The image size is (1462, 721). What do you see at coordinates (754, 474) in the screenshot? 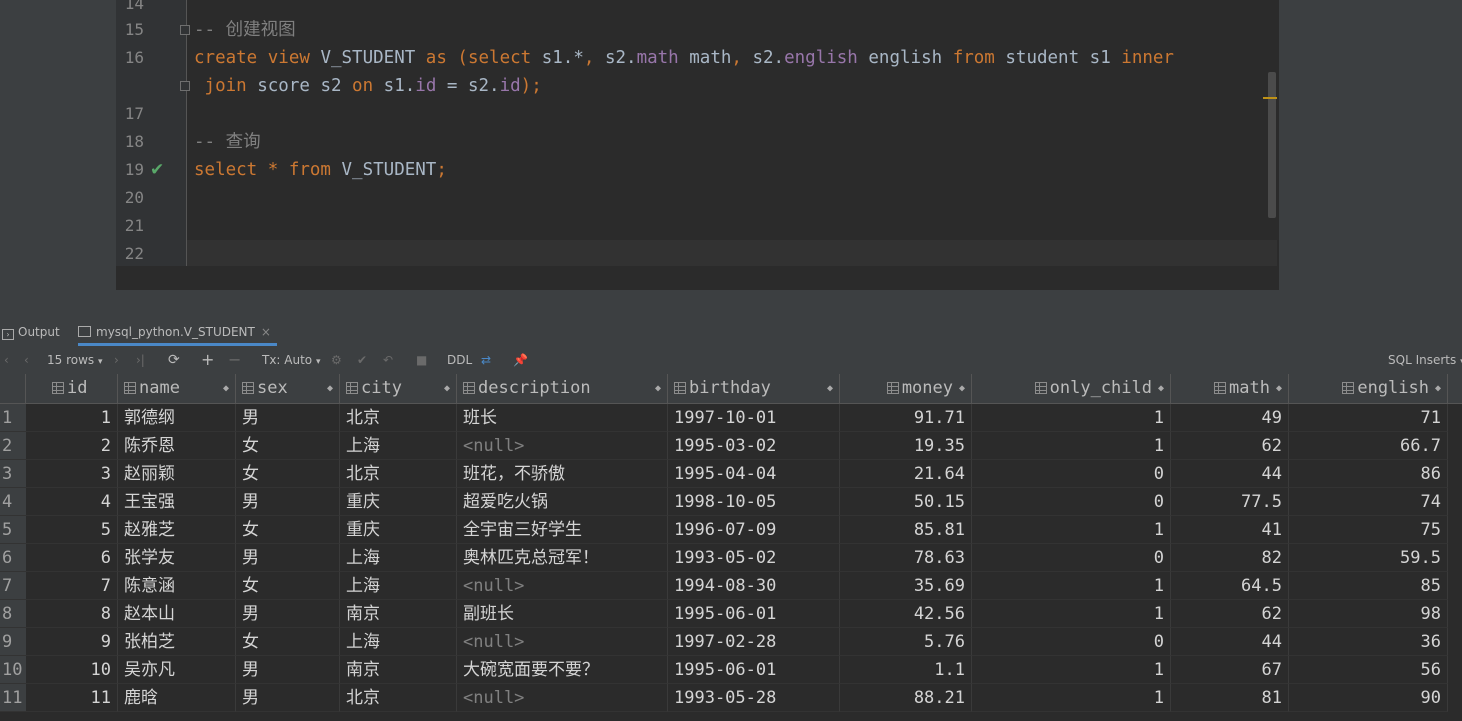
I see `cell-birthday: 1995-04-04` at bounding box center [754, 474].